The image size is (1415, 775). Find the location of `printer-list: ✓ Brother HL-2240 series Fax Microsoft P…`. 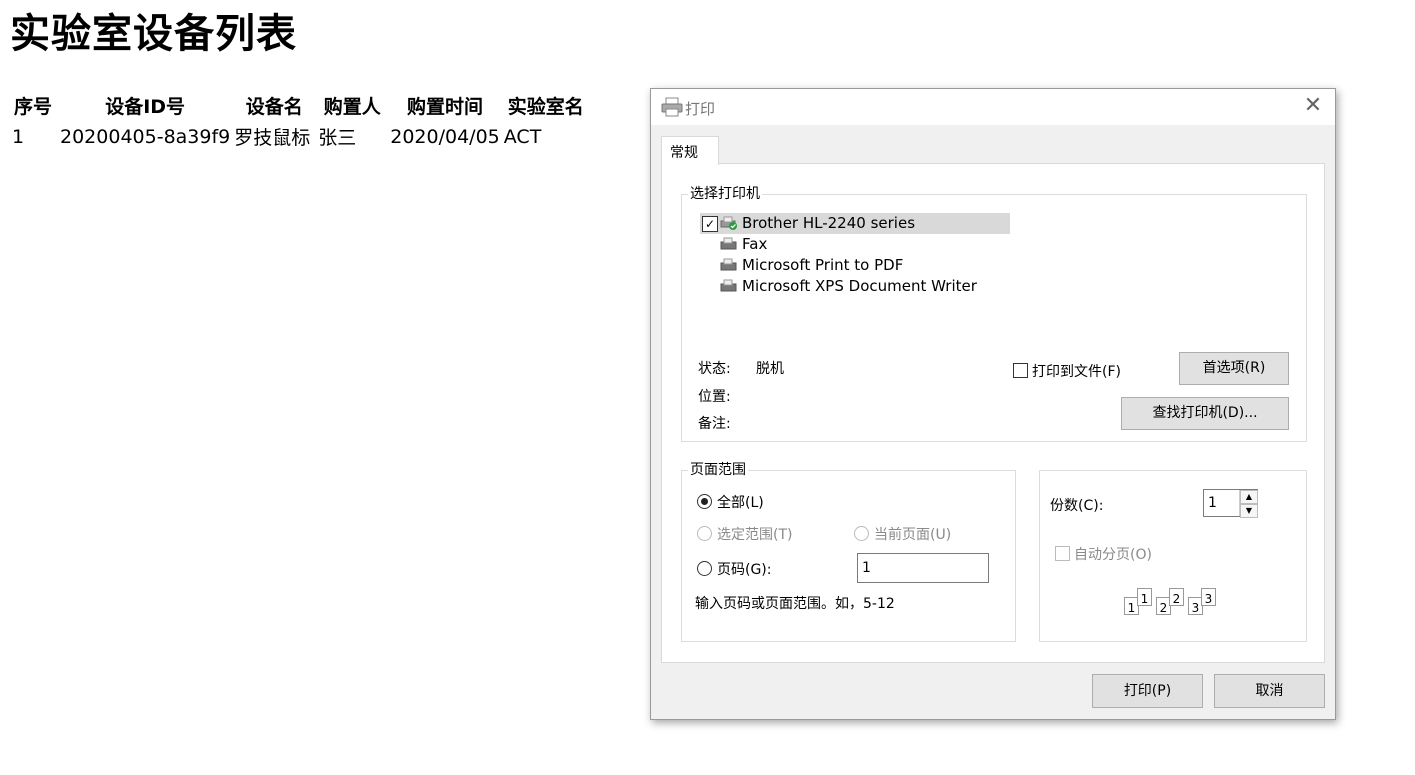

printer-list: ✓ Brother HL-2240 series Fax Microsoft P… is located at coordinates (855, 255).